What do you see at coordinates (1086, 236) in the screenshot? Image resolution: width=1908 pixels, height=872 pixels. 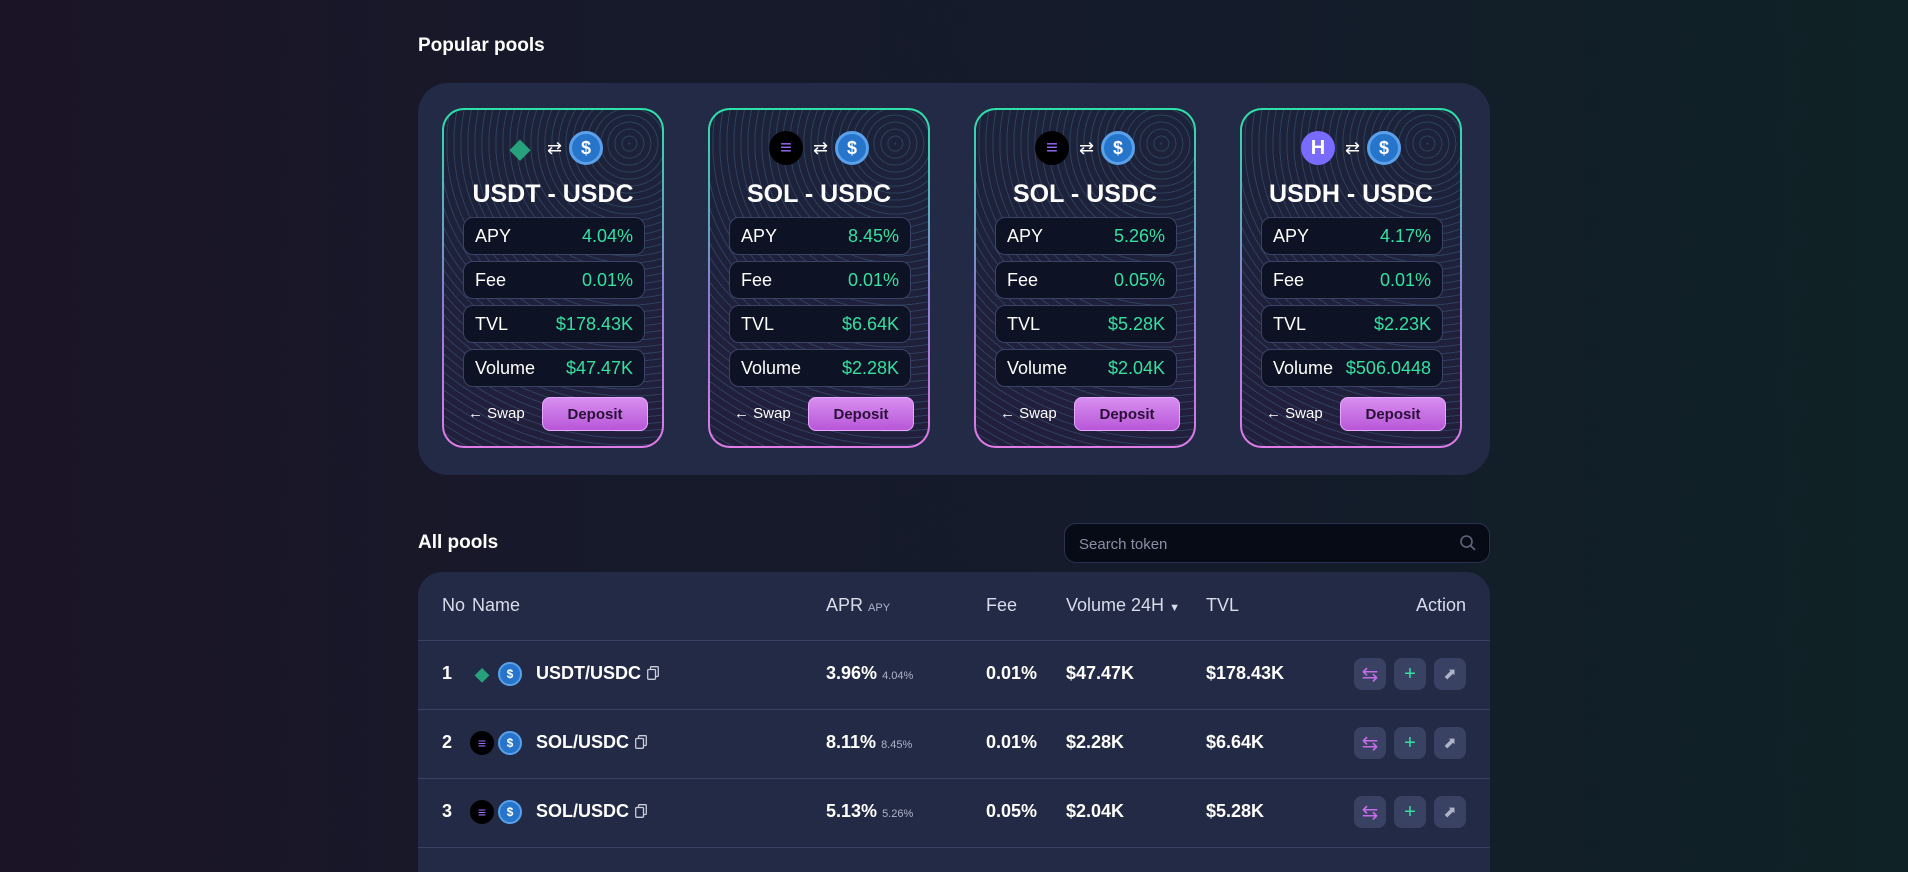 I see `apy-row: APY 5.26%` at bounding box center [1086, 236].